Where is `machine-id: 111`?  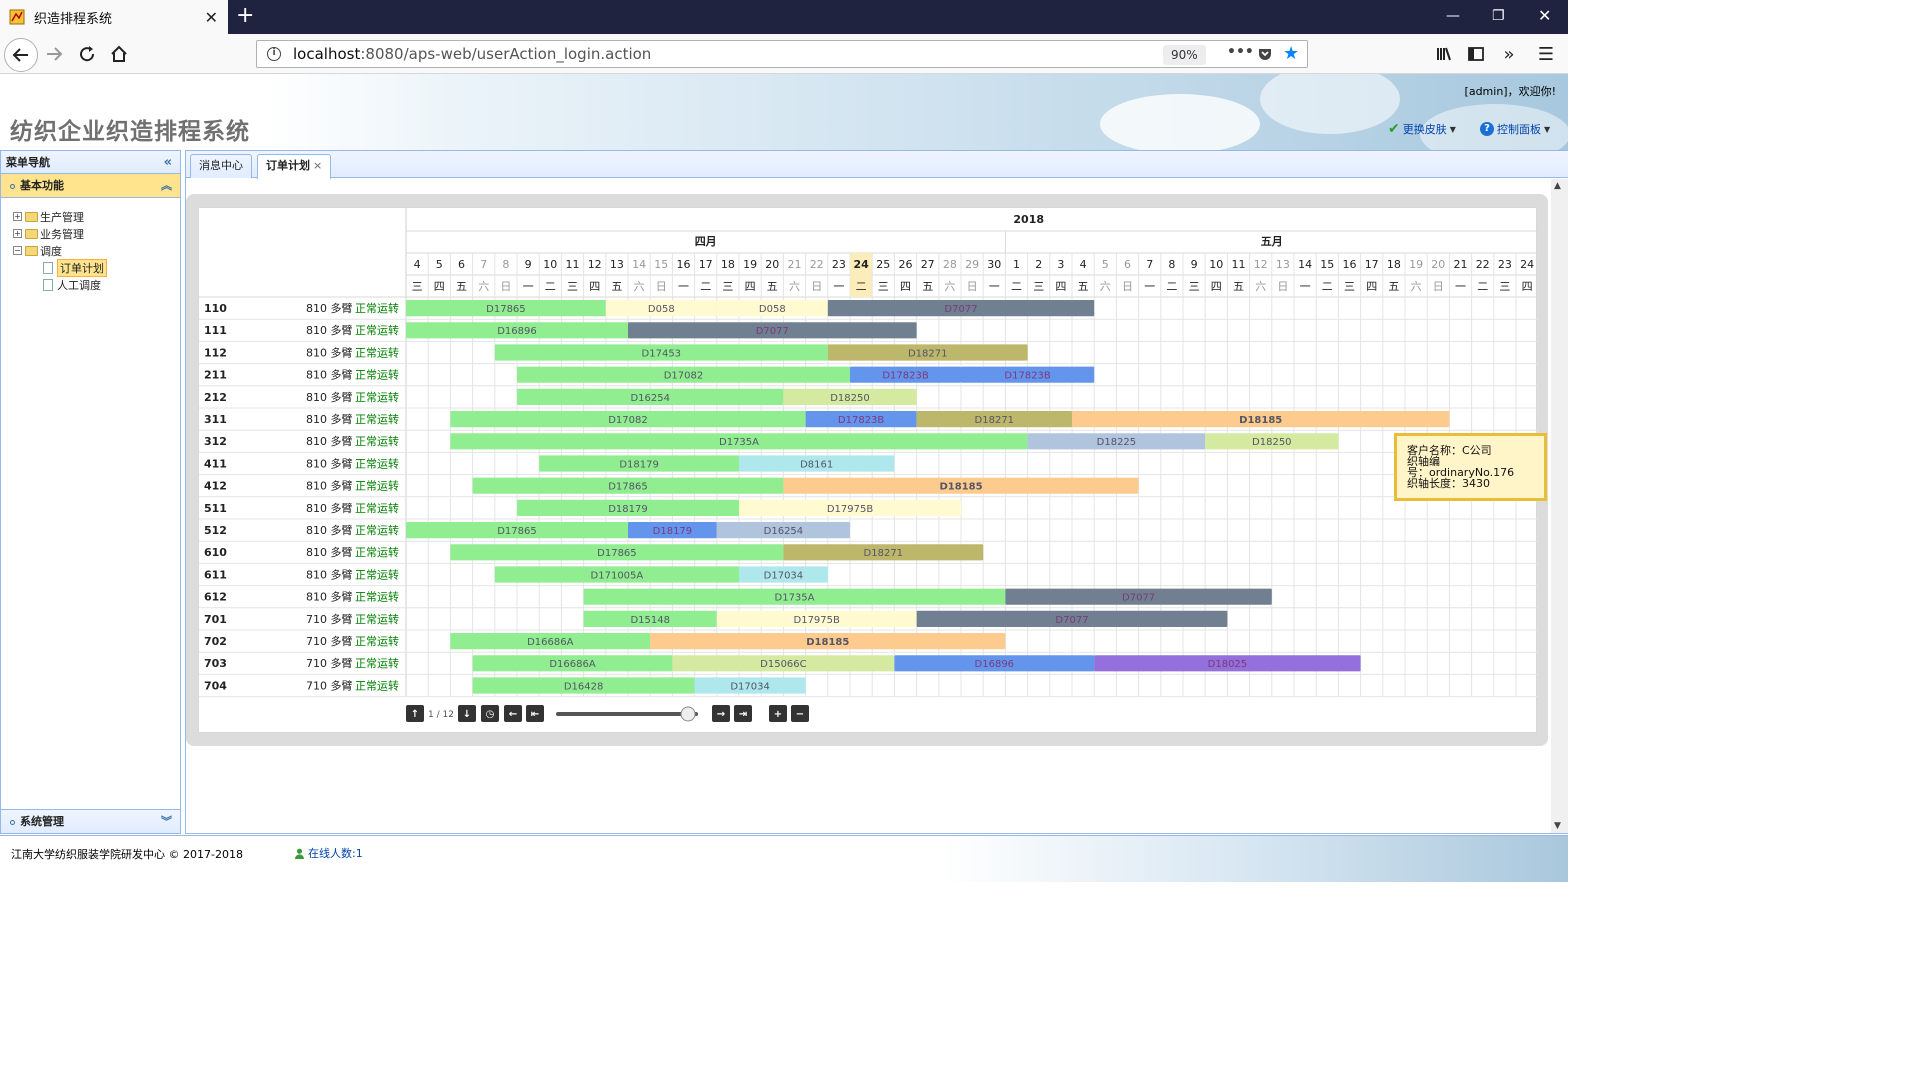 machine-id: 111 is located at coordinates (215, 330).